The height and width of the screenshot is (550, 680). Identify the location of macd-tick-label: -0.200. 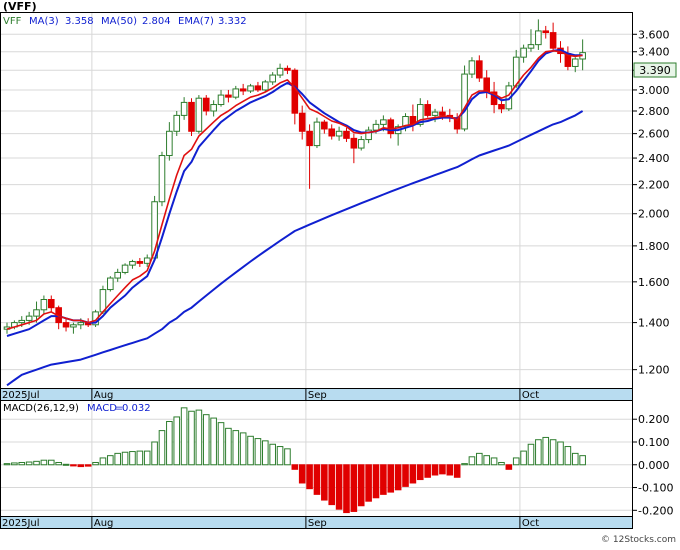
(655, 510).